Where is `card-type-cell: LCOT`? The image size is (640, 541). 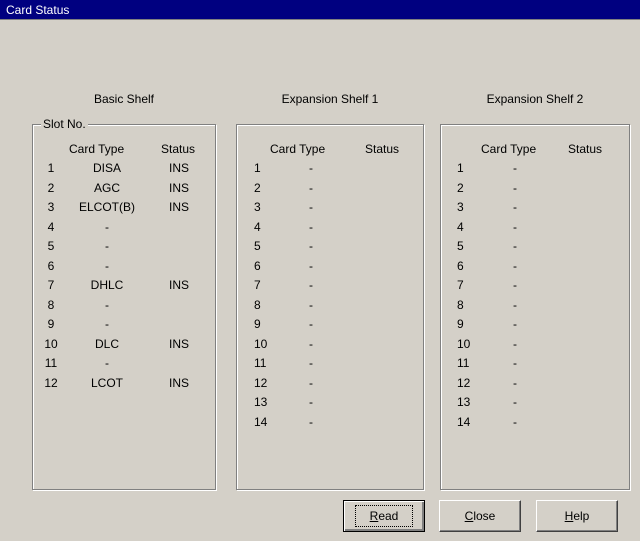 card-type-cell: LCOT is located at coordinates (106, 382).